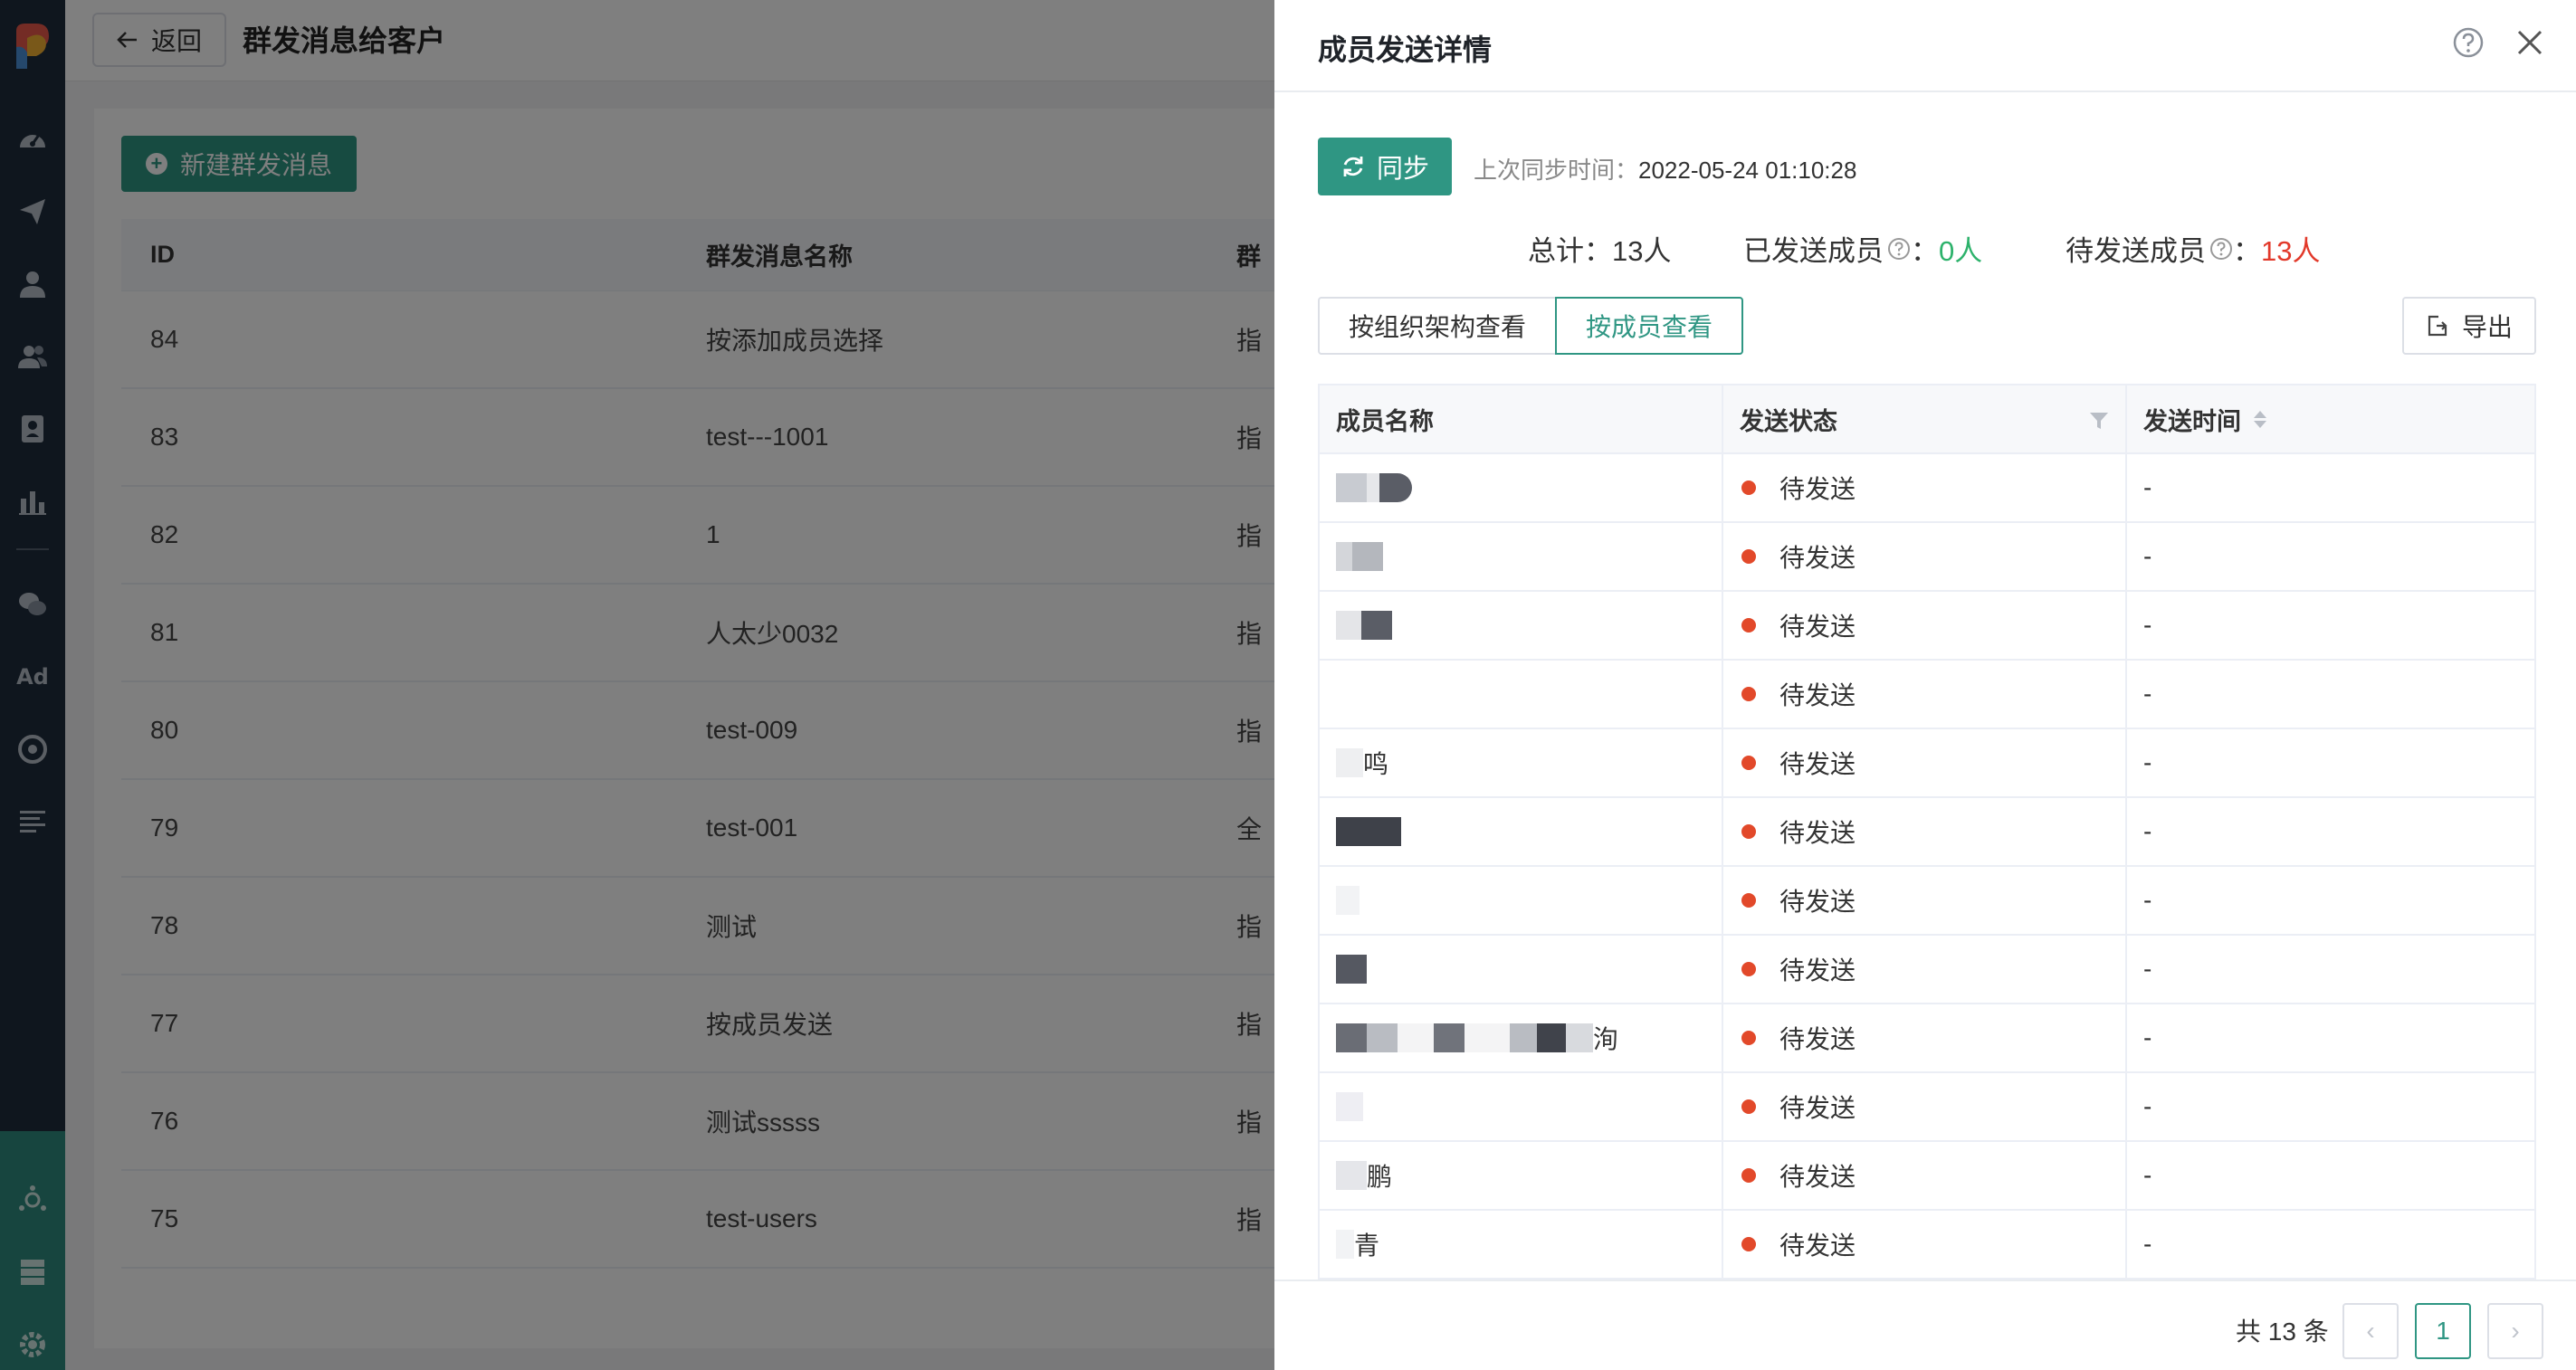 The height and width of the screenshot is (1370, 2576). What do you see at coordinates (1402, 169) in the screenshot?
I see `sync-label: 同步` at bounding box center [1402, 169].